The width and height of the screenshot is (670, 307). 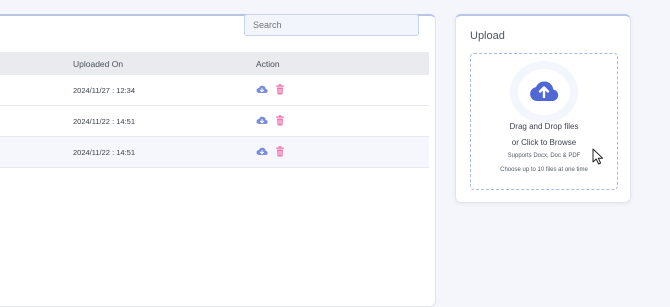 I want to click on table-row: 2024/11/27 : 12:34, so click(x=214, y=90).